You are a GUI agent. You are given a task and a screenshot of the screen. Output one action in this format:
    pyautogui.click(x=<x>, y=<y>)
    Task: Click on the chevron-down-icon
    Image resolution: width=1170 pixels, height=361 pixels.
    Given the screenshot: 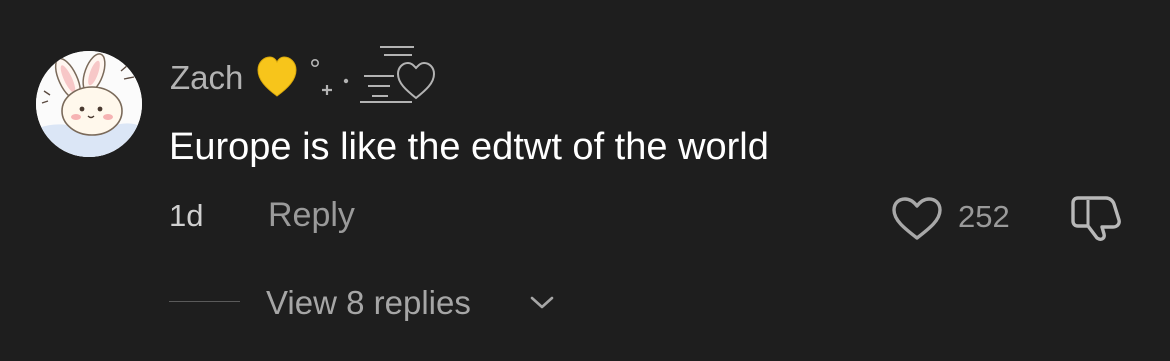 What is the action you would take?
    pyautogui.click(x=542, y=303)
    